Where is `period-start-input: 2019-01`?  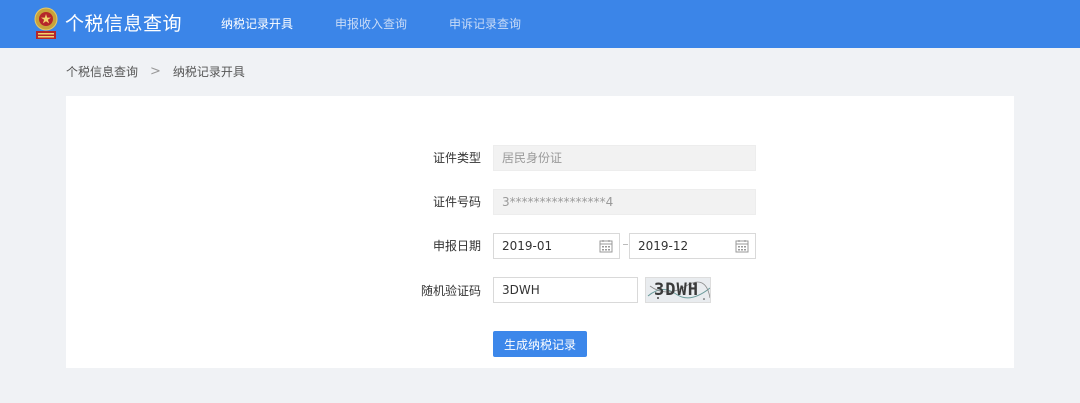 period-start-input: 2019-01 is located at coordinates (556, 246).